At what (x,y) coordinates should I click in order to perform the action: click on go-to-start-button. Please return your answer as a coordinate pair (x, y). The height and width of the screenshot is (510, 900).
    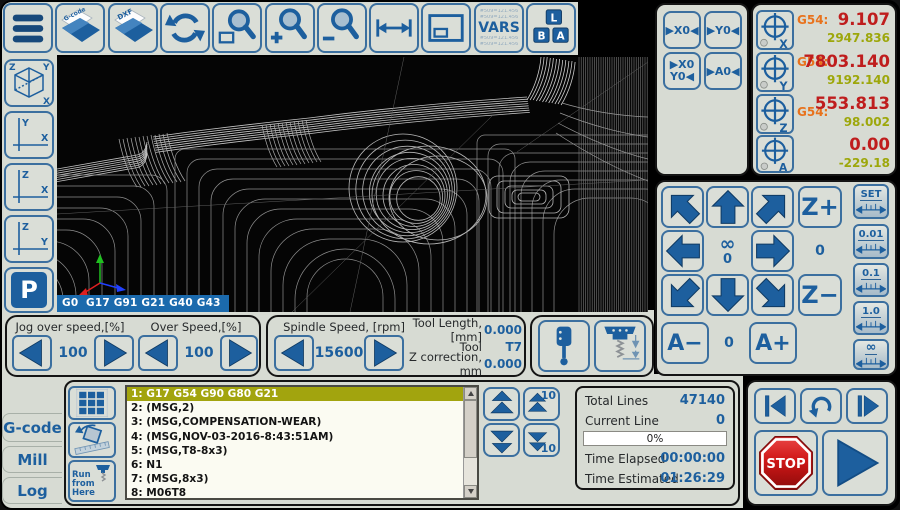
    Looking at the image, I should click on (775, 406).